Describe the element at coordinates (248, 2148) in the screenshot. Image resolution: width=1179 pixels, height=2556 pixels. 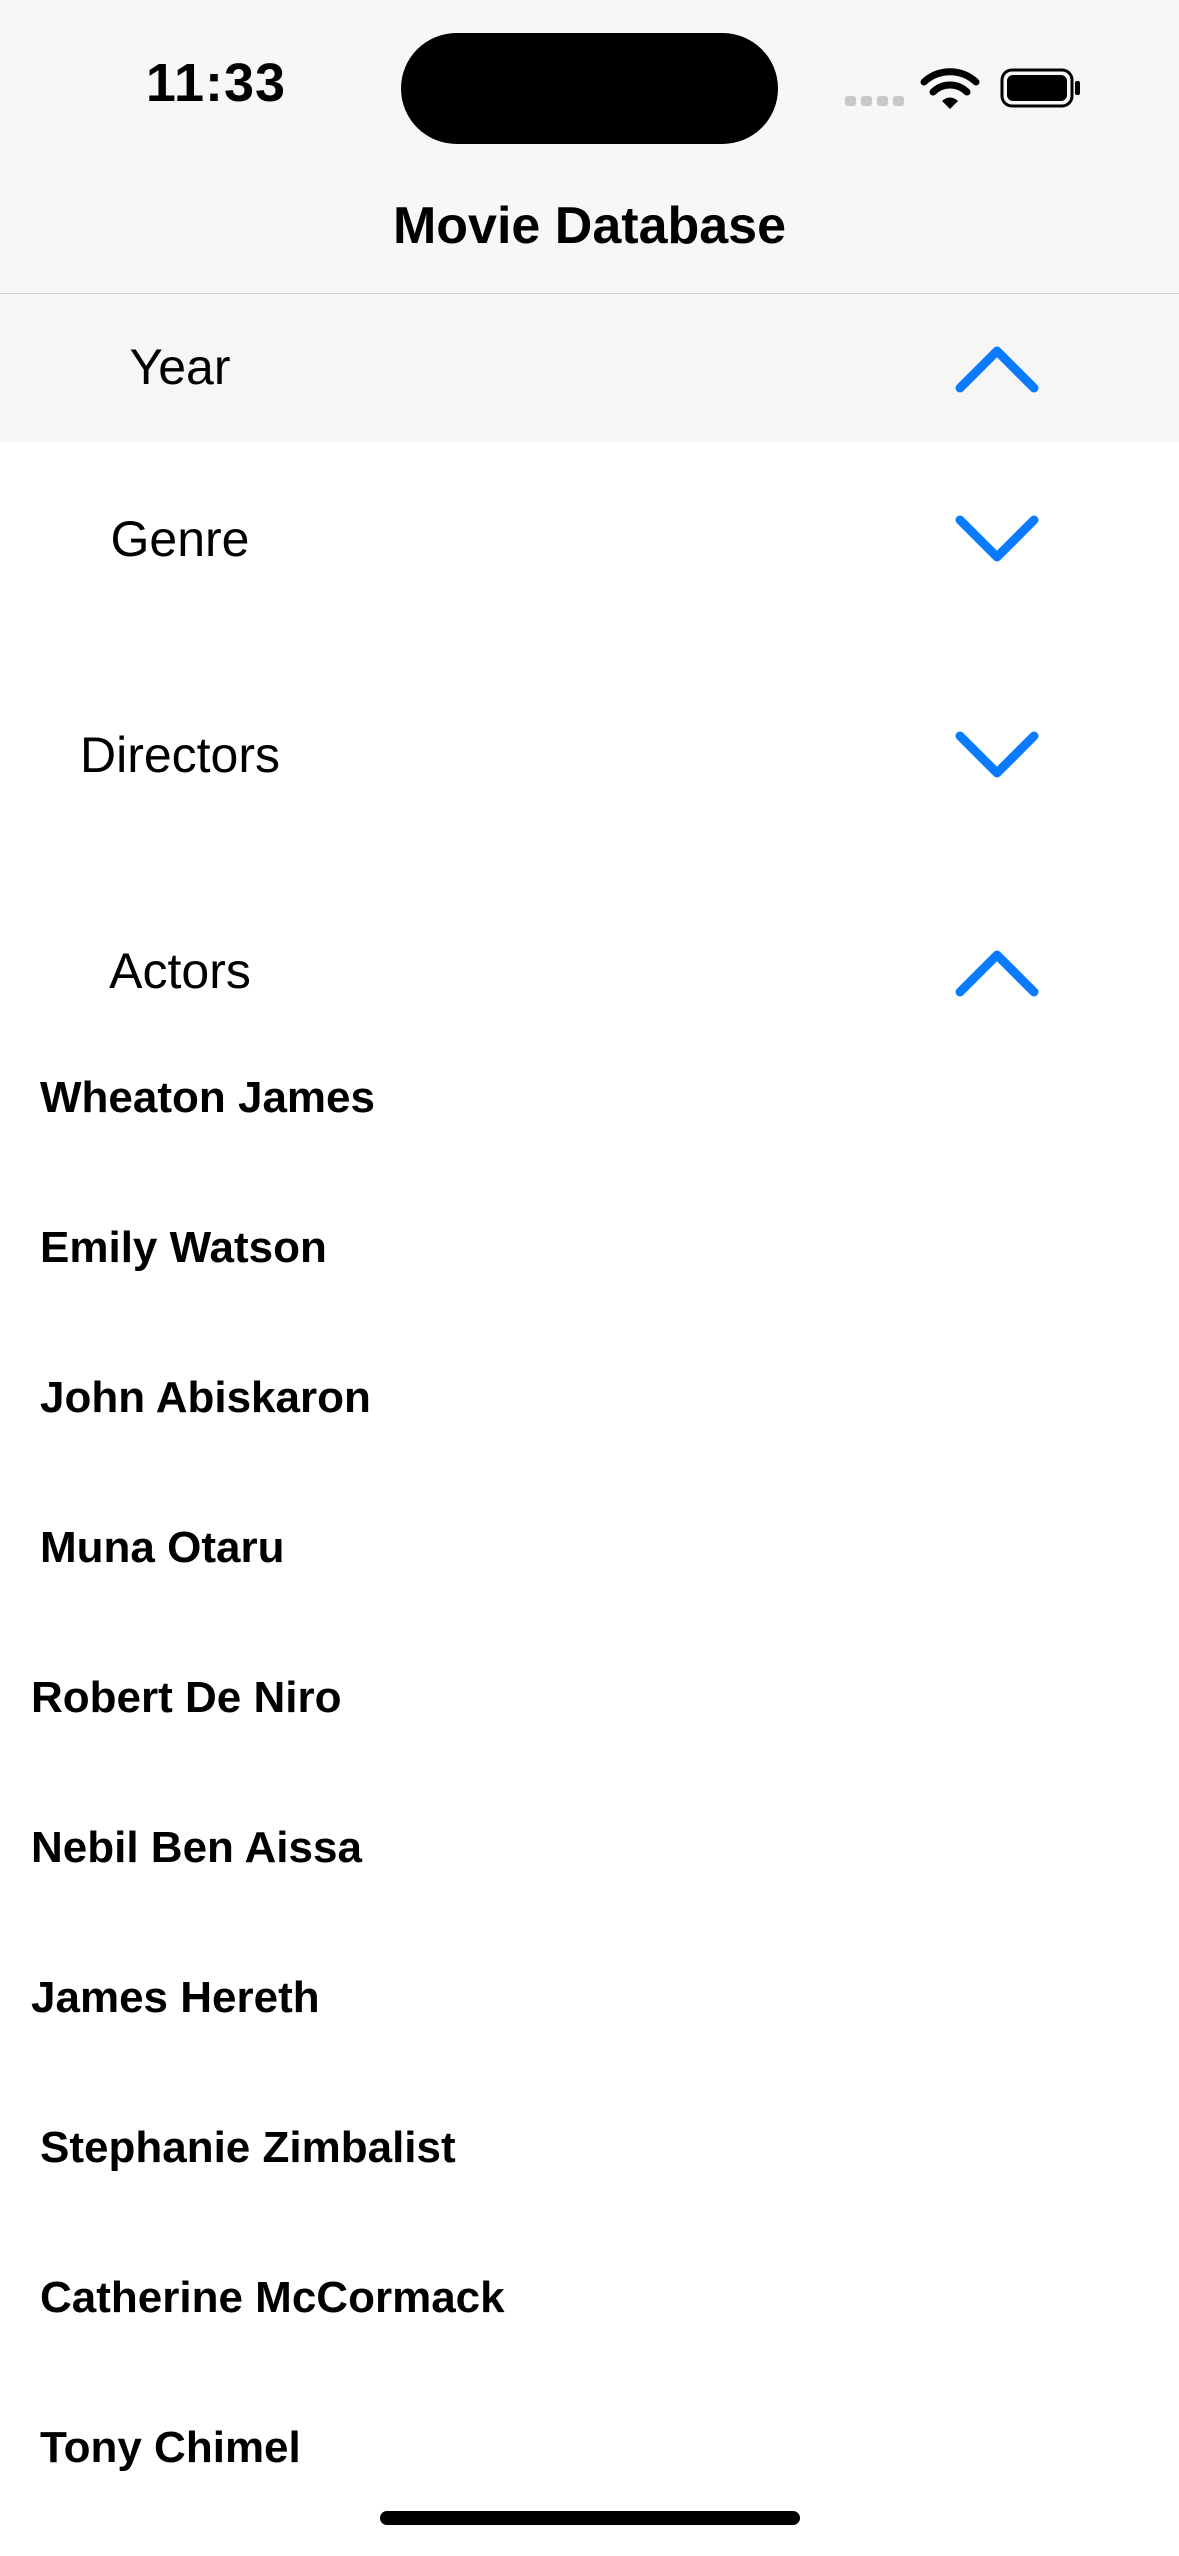
I see `list-item: Stephanie Zimbalist` at that location.